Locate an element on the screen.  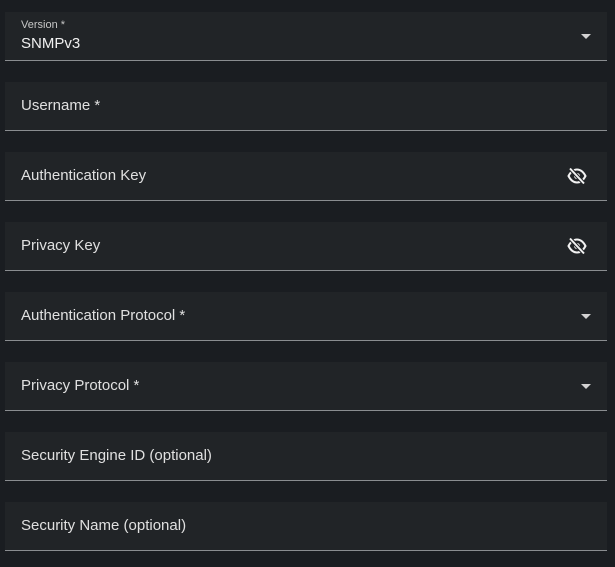
authentication-key-field: Authentication Key is located at coordinates (306, 176).